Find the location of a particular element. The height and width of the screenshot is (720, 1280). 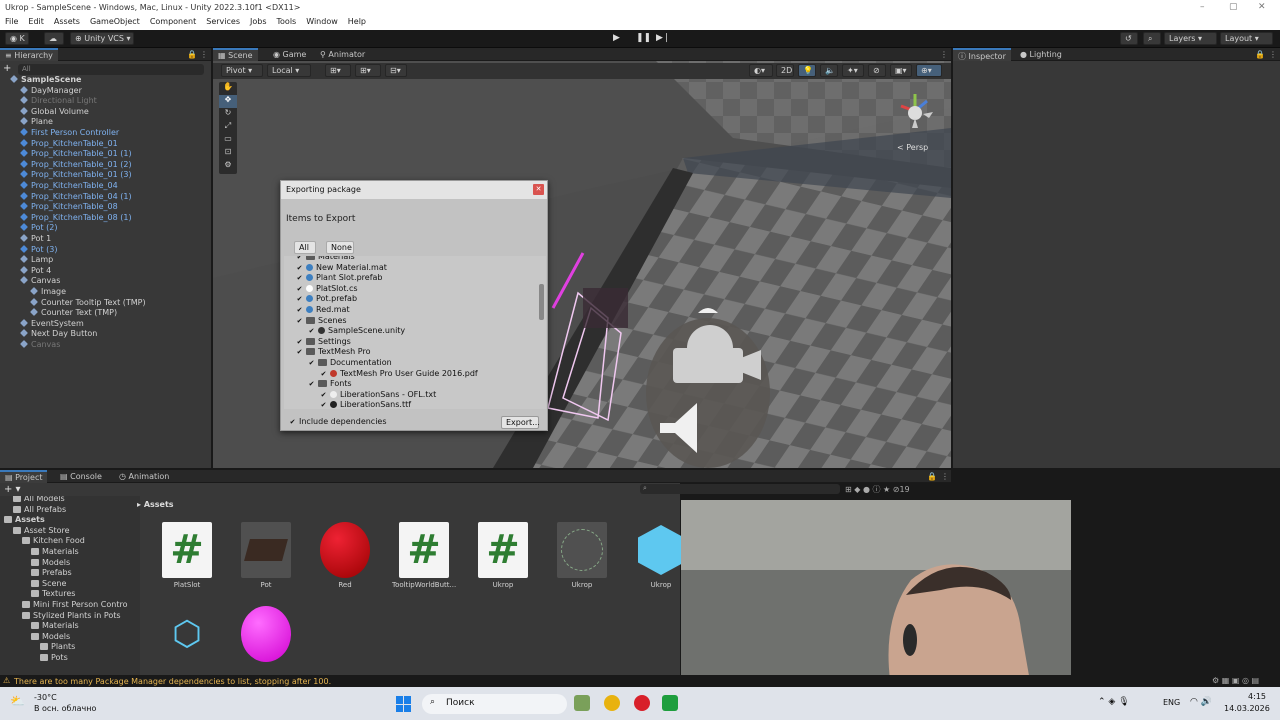

transform-tool-icon: ⊡ is located at coordinates (228, 153).